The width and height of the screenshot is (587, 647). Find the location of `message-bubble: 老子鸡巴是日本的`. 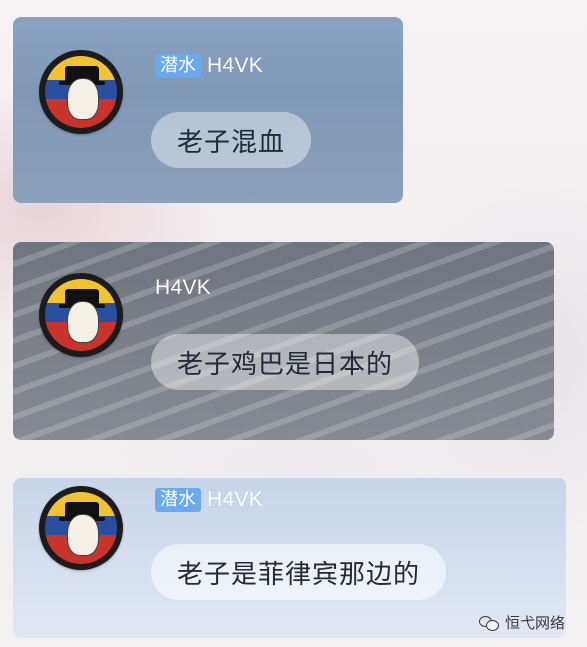

message-bubble: 老子鸡巴是日本的 is located at coordinates (285, 362).